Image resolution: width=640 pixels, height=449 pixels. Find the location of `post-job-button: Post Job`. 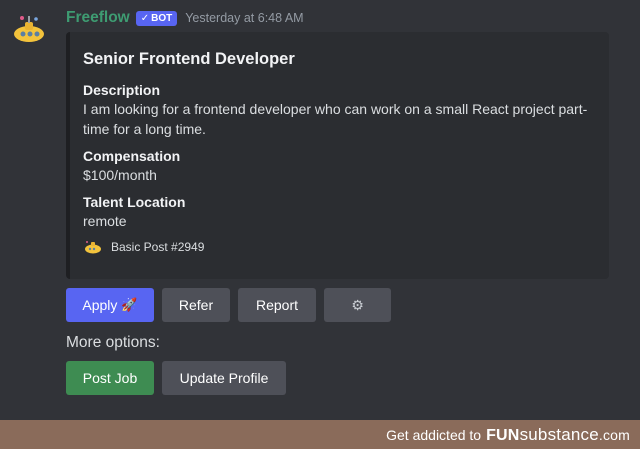

post-job-button: Post Job is located at coordinates (110, 378).